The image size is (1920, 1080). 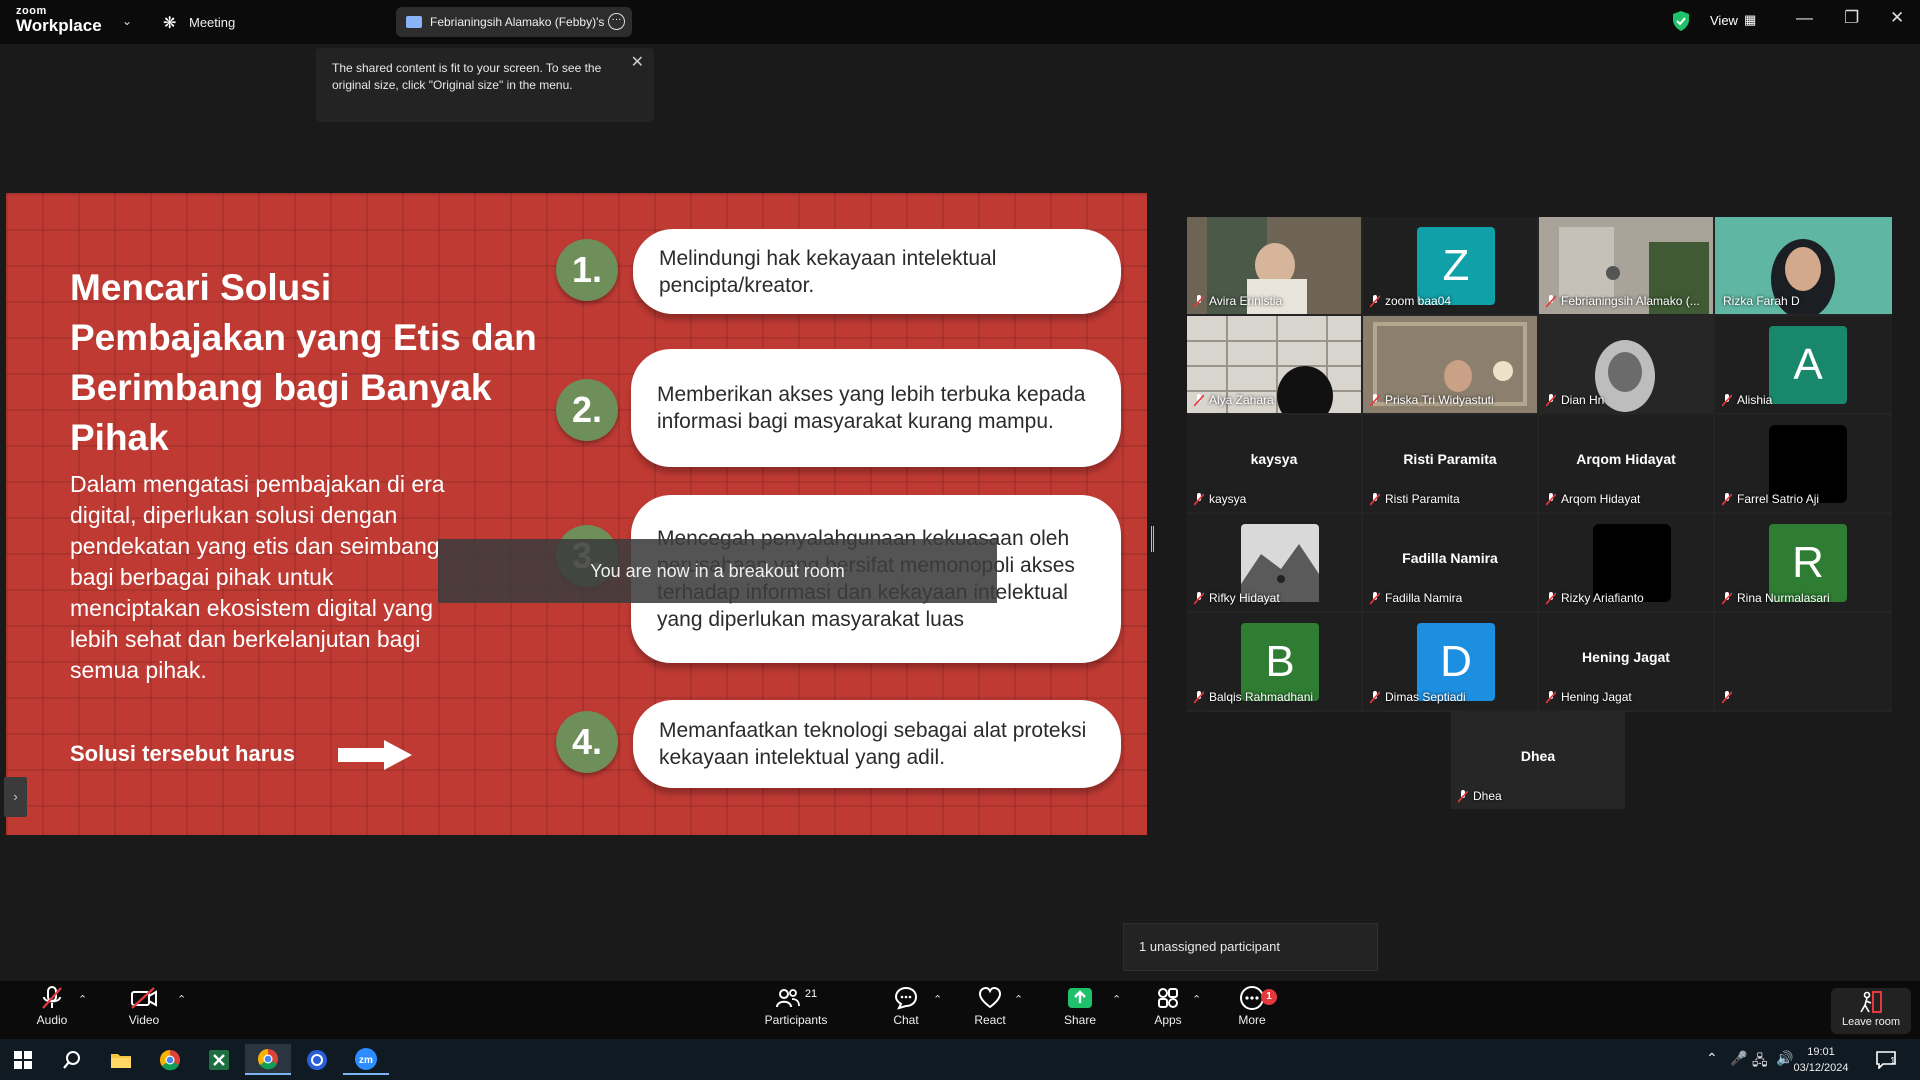 I want to click on chat-icon, so click(x=906, y=998).